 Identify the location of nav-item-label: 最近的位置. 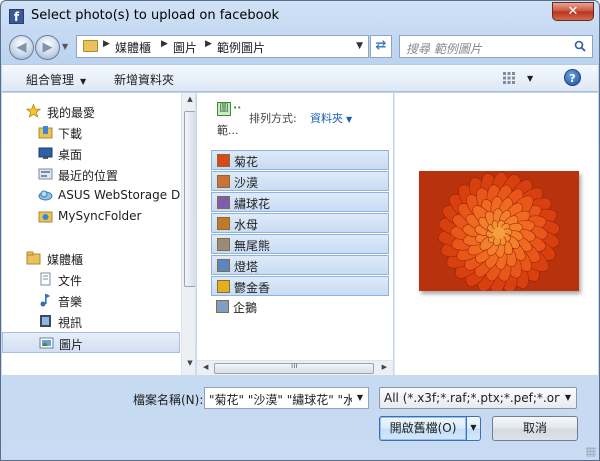
(88, 176).